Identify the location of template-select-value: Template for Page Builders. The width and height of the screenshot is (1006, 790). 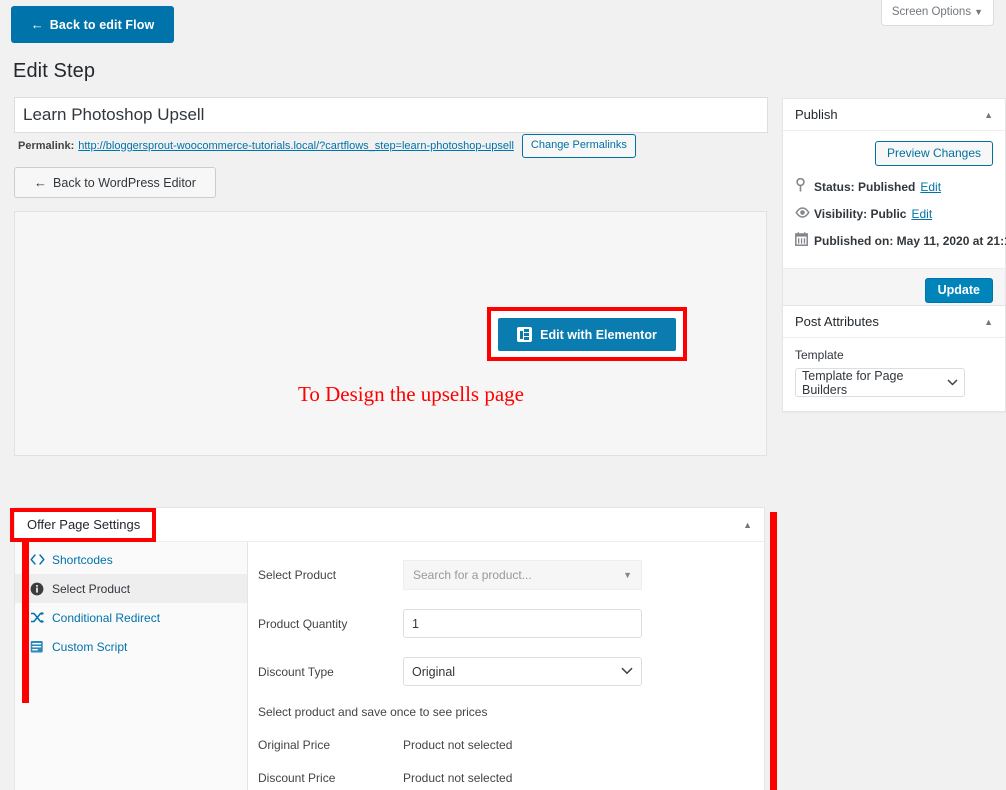
(853, 382).